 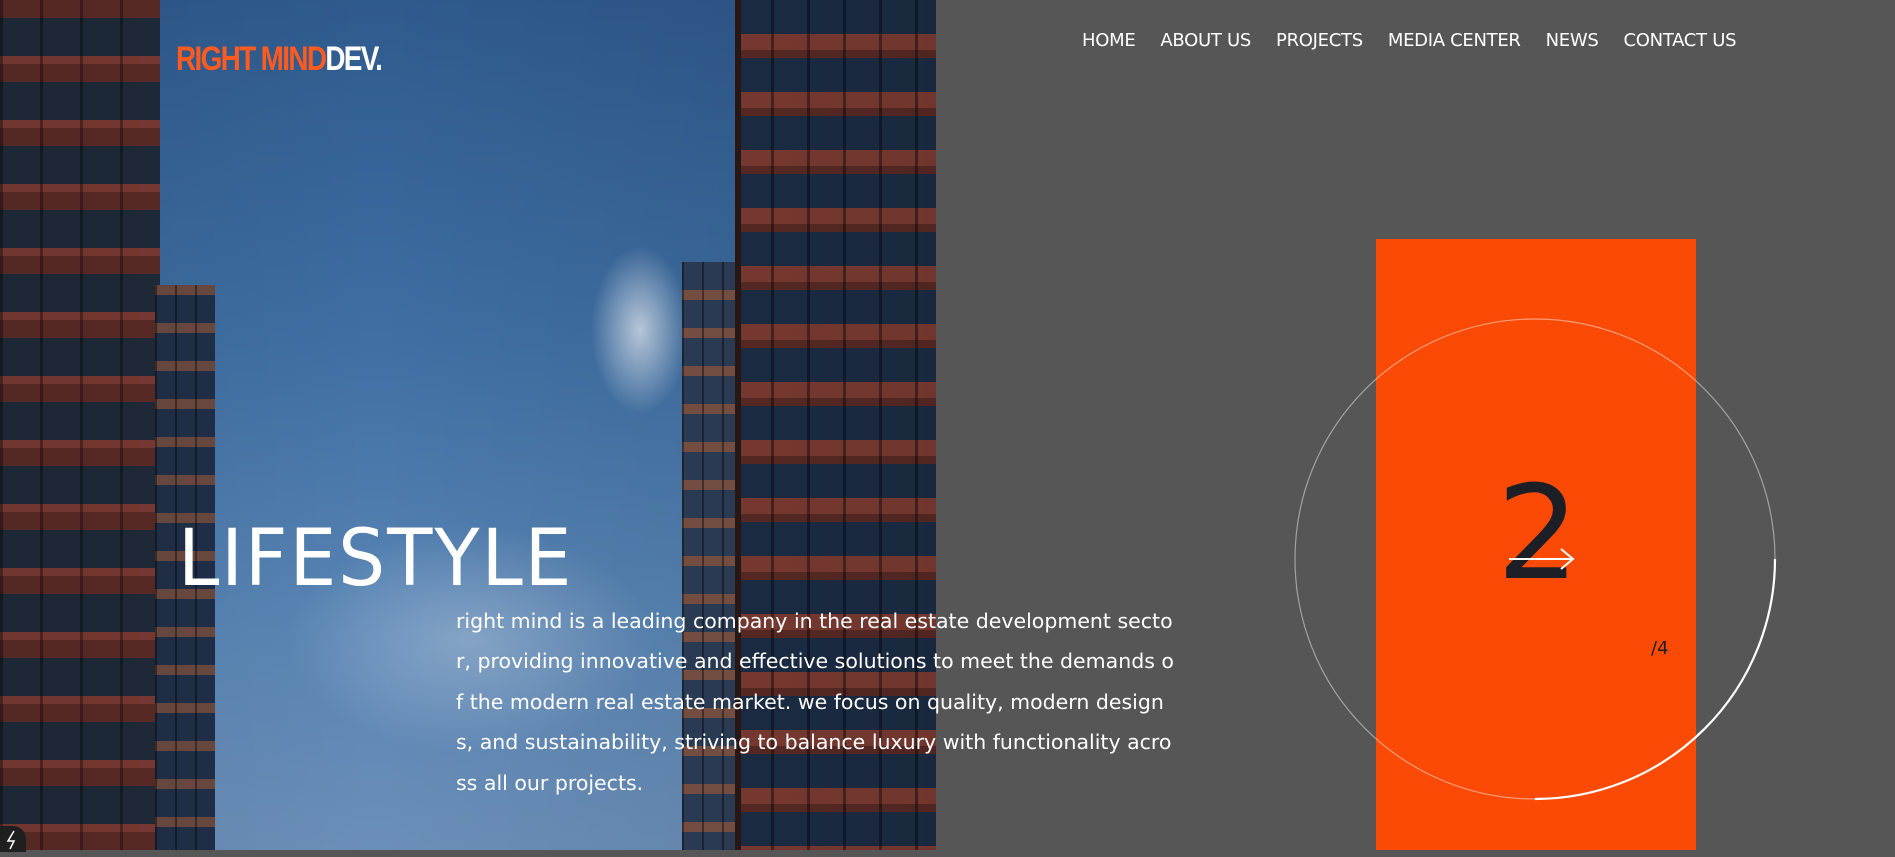 What do you see at coordinates (1319, 40) in the screenshot?
I see `nav-projects: PROJECTS` at bounding box center [1319, 40].